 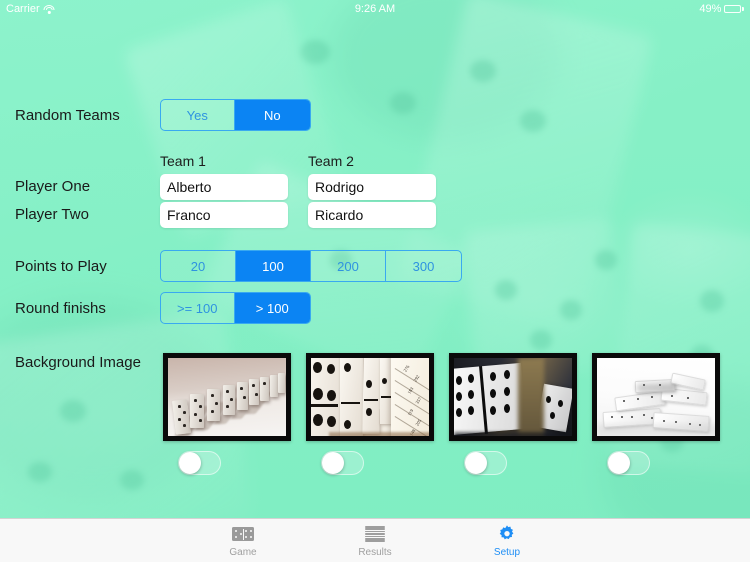 What do you see at coordinates (198, 308) in the screenshot?
I see `round-finishs-option-gte-100: >= 100` at bounding box center [198, 308].